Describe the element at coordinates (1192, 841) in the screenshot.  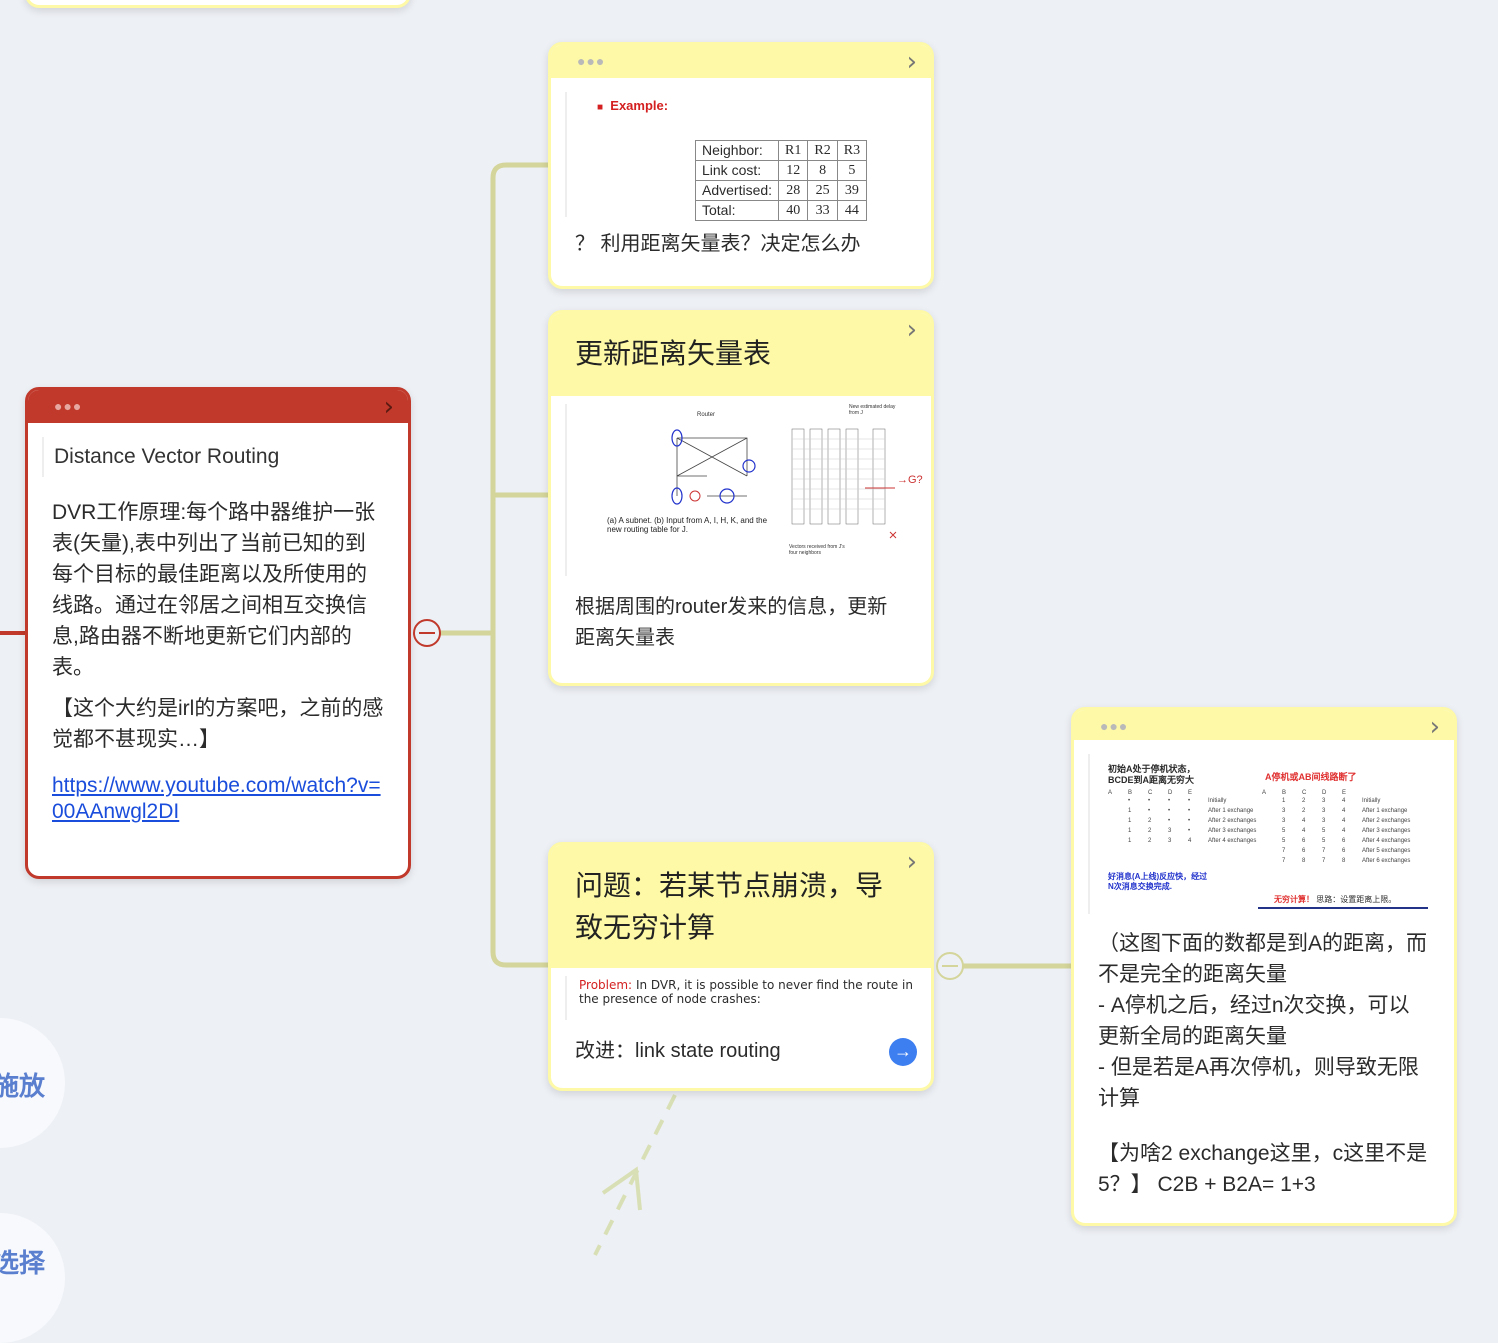
I see `exchange-row: 1 2 3 4 After 4 exchanges` at that location.